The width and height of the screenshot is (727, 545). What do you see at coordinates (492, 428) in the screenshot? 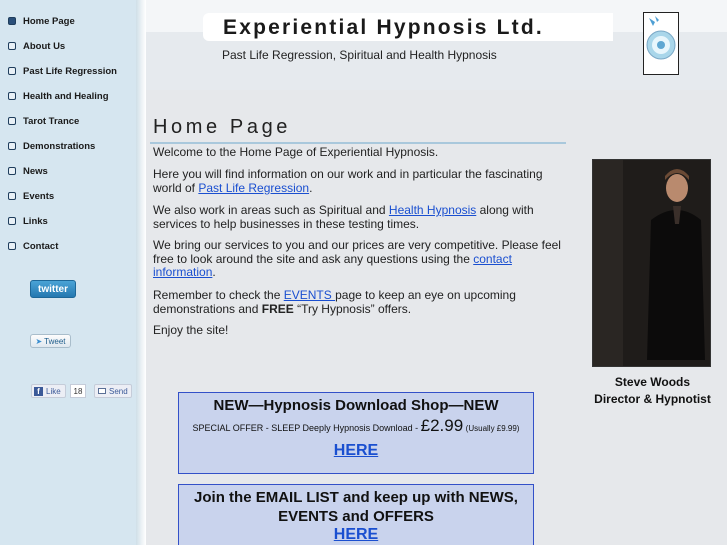
I see `usual-price: (Usually £9.99)` at bounding box center [492, 428].